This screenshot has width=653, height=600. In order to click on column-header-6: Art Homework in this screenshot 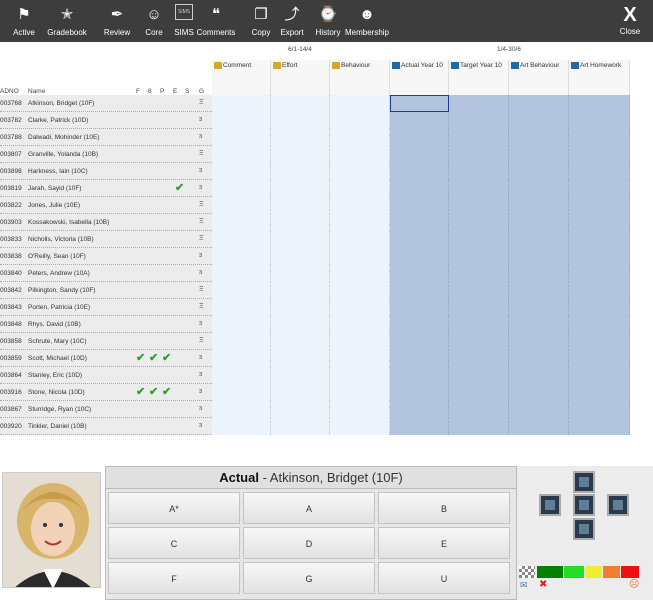, I will do `click(599, 78)`.